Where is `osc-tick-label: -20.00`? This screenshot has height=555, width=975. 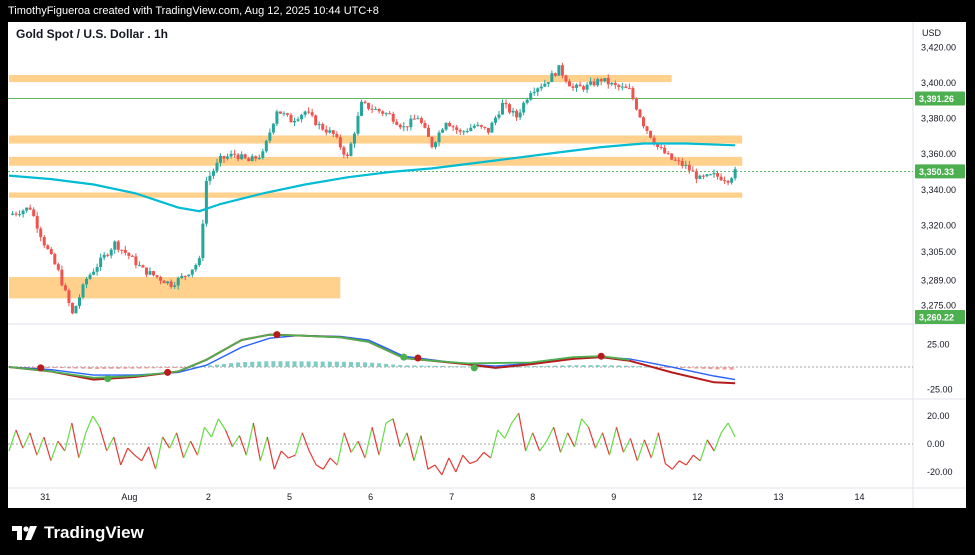 osc-tick-label: -20.00 is located at coordinates (940, 472).